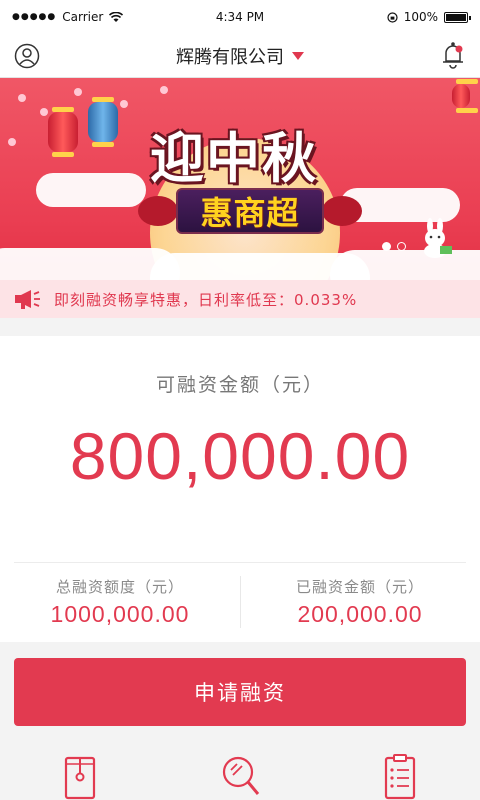 Image resolution: width=480 pixels, height=800 pixels. What do you see at coordinates (240, 692) in the screenshot?
I see `apply-financing-button: 申请融资` at bounding box center [240, 692].